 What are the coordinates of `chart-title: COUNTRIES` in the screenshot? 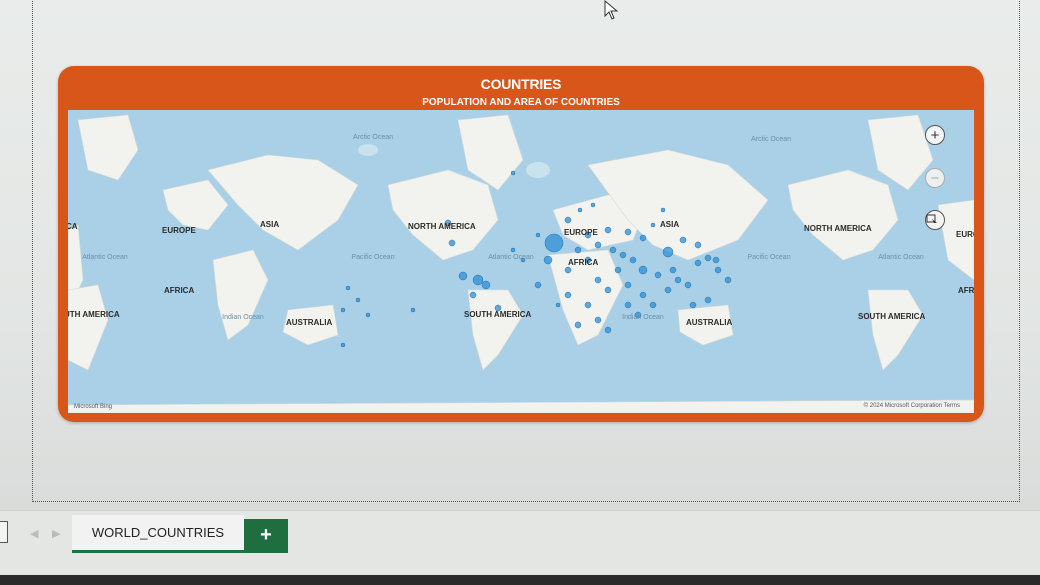 It's located at (521, 84).